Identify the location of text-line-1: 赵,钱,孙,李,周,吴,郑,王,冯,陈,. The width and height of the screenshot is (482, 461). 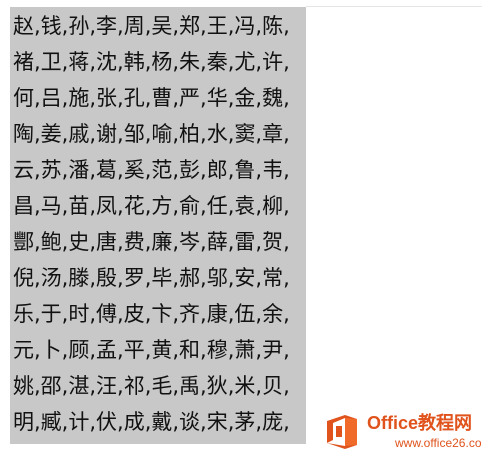
(151, 26).